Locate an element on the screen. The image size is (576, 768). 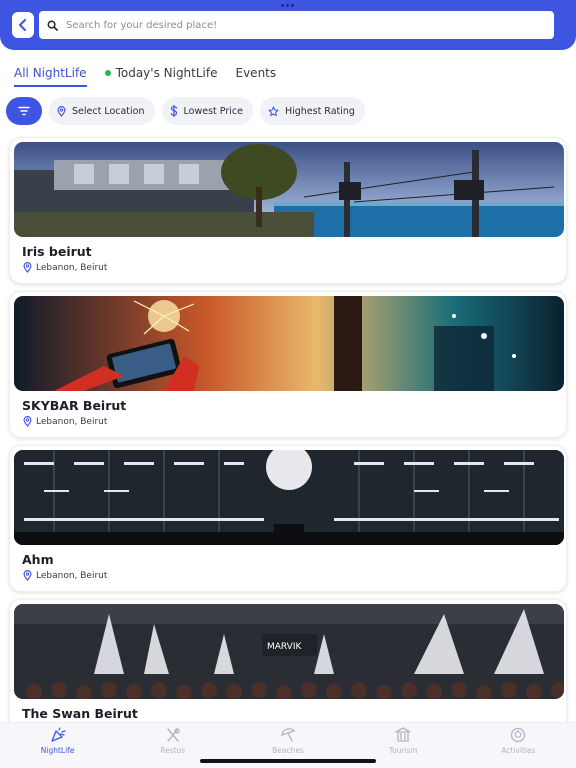
lowest-price-chip: Lowest Price is located at coordinates (207, 111).